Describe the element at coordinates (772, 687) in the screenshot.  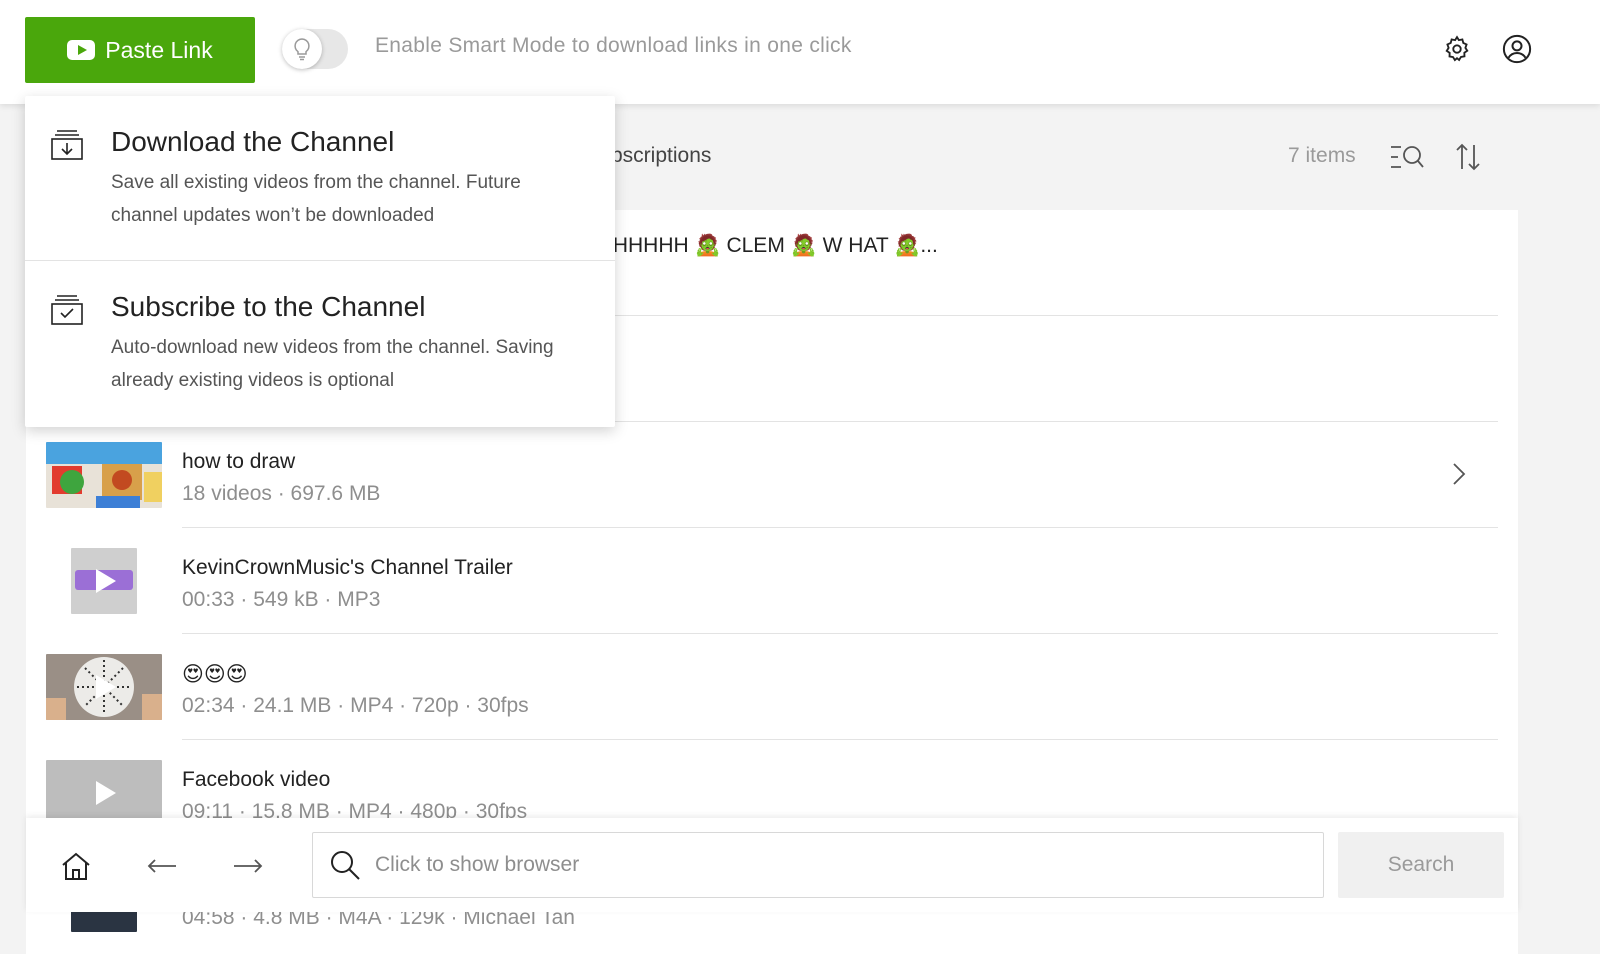
I see `list-item-video: 😍😍😍 02:34 · 24.1 MB · MP4 · 720p · 30fps` at that location.